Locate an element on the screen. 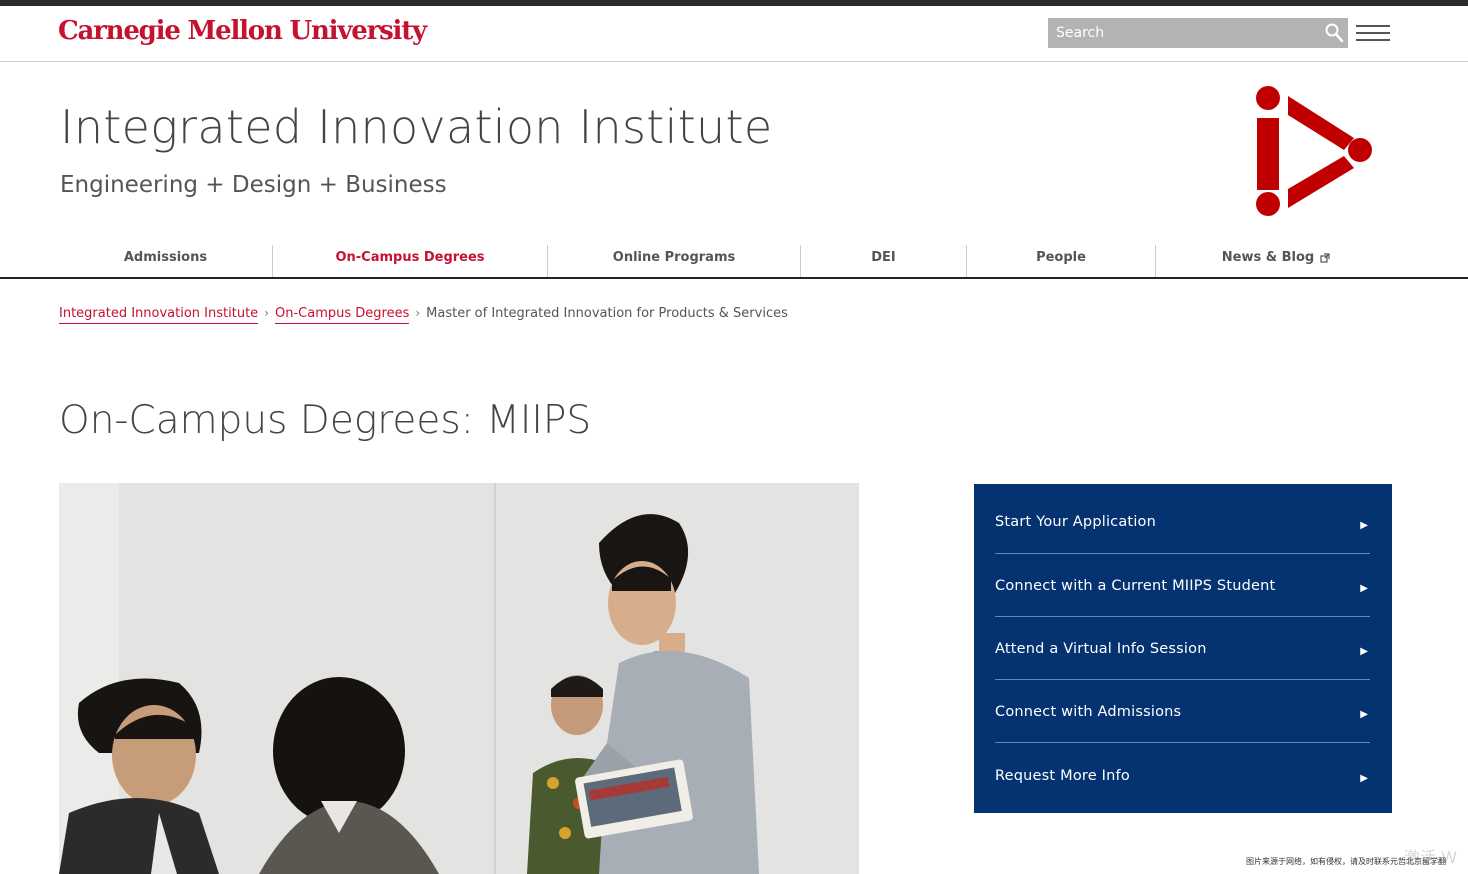  breadcrumb-link-institute: Integrated Innovation Institute is located at coordinates (159, 315).